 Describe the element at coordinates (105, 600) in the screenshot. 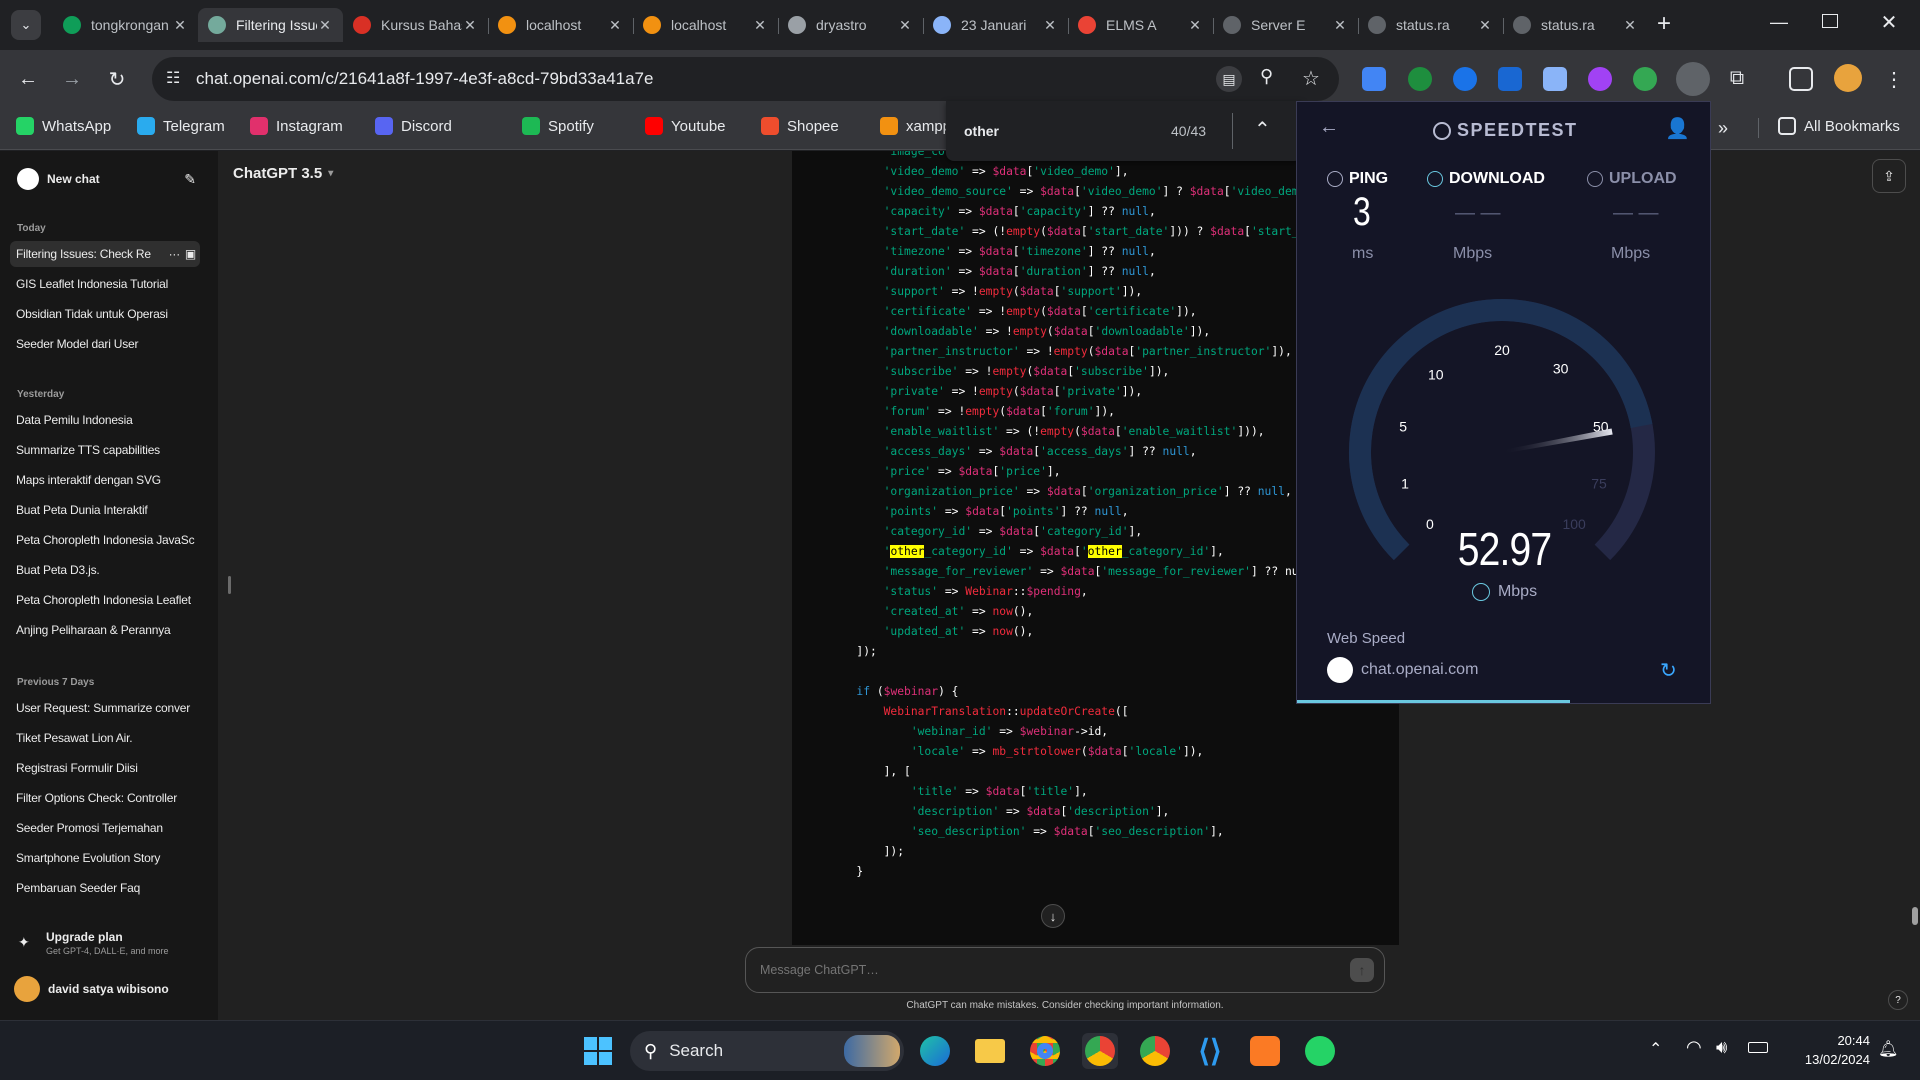

I see `sidebar-chat-item: Peta Choropleth Indonesia Leaflet` at that location.